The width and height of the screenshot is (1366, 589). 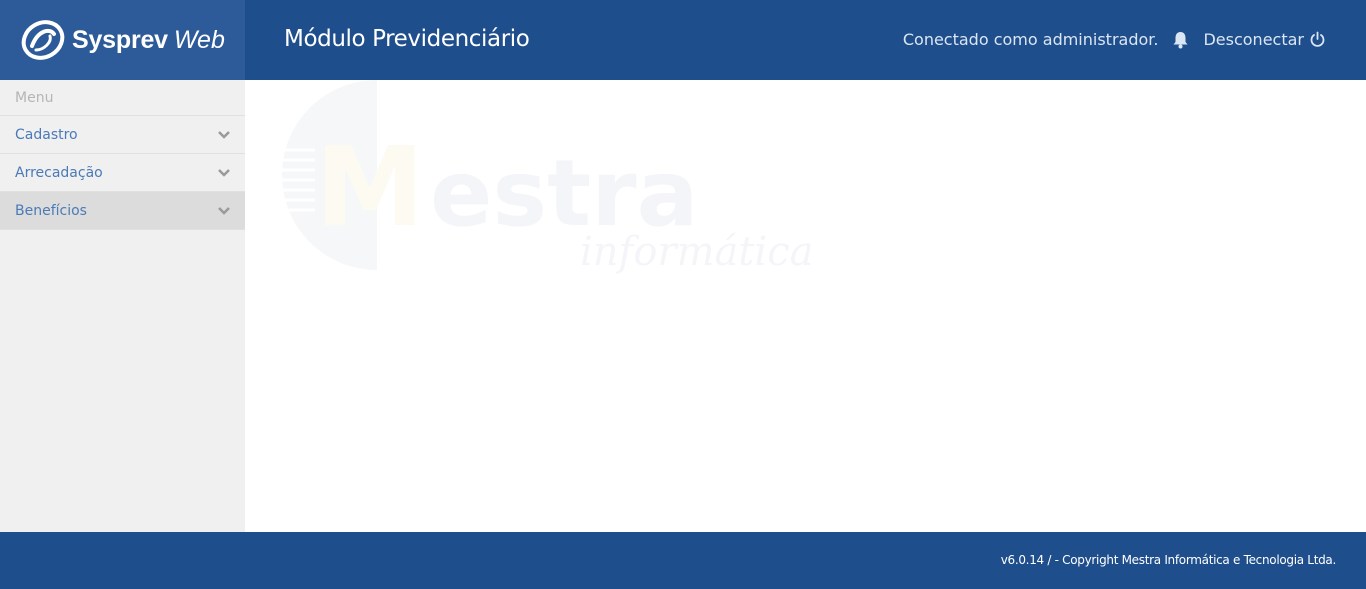 What do you see at coordinates (122, 306) in the screenshot?
I see `sidebar-menu: Menu Cadastro Arrecadação Benefícios` at bounding box center [122, 306].